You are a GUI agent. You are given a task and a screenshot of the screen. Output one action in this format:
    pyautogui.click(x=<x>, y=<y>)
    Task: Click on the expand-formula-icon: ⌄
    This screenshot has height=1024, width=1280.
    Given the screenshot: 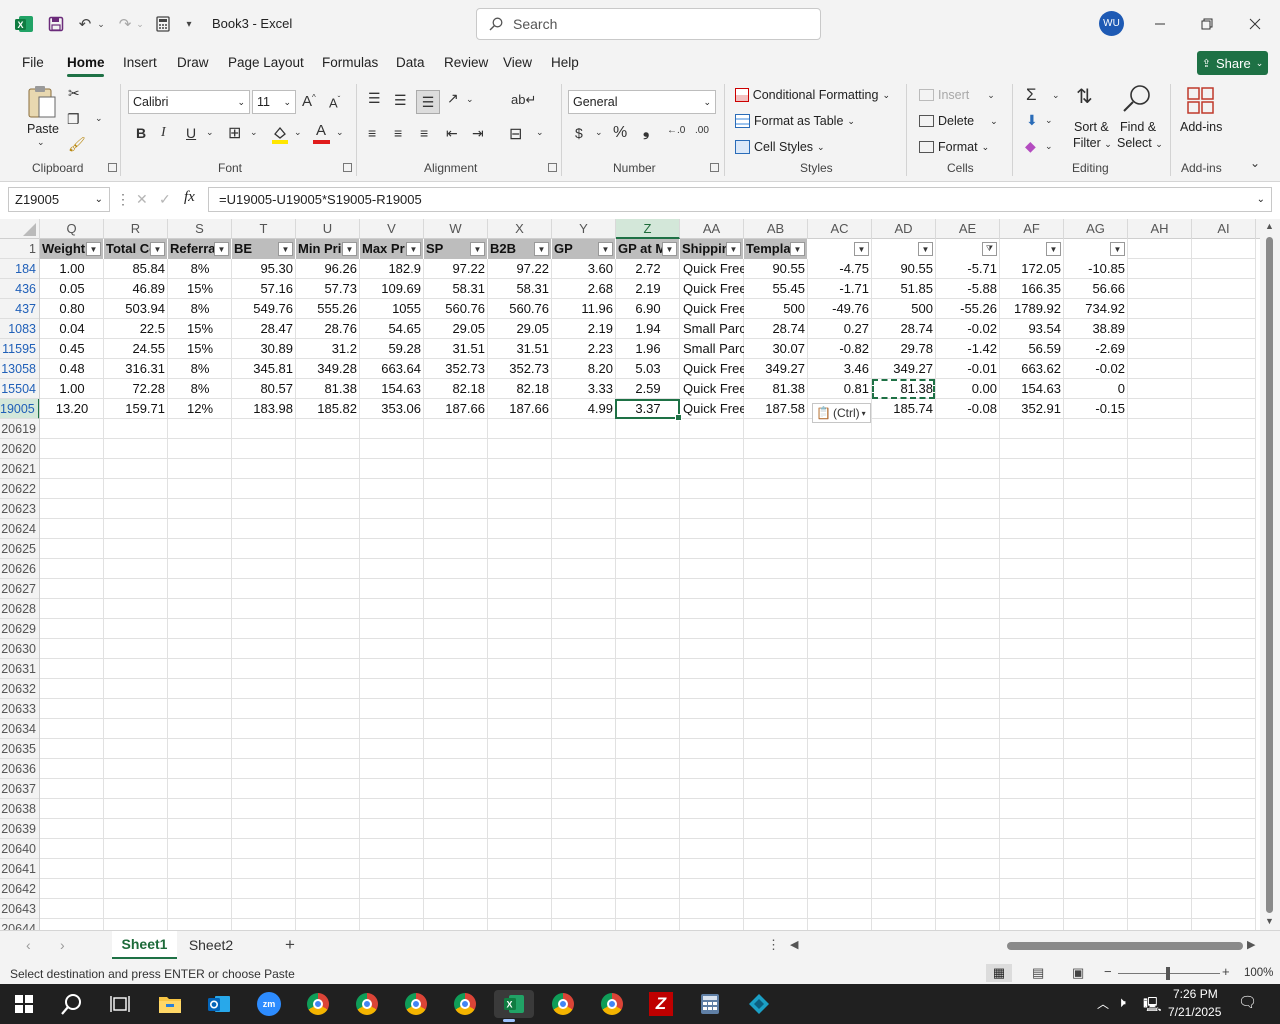 What is the action you would take?
    pyautogui.click(x=1261, y=199)
    